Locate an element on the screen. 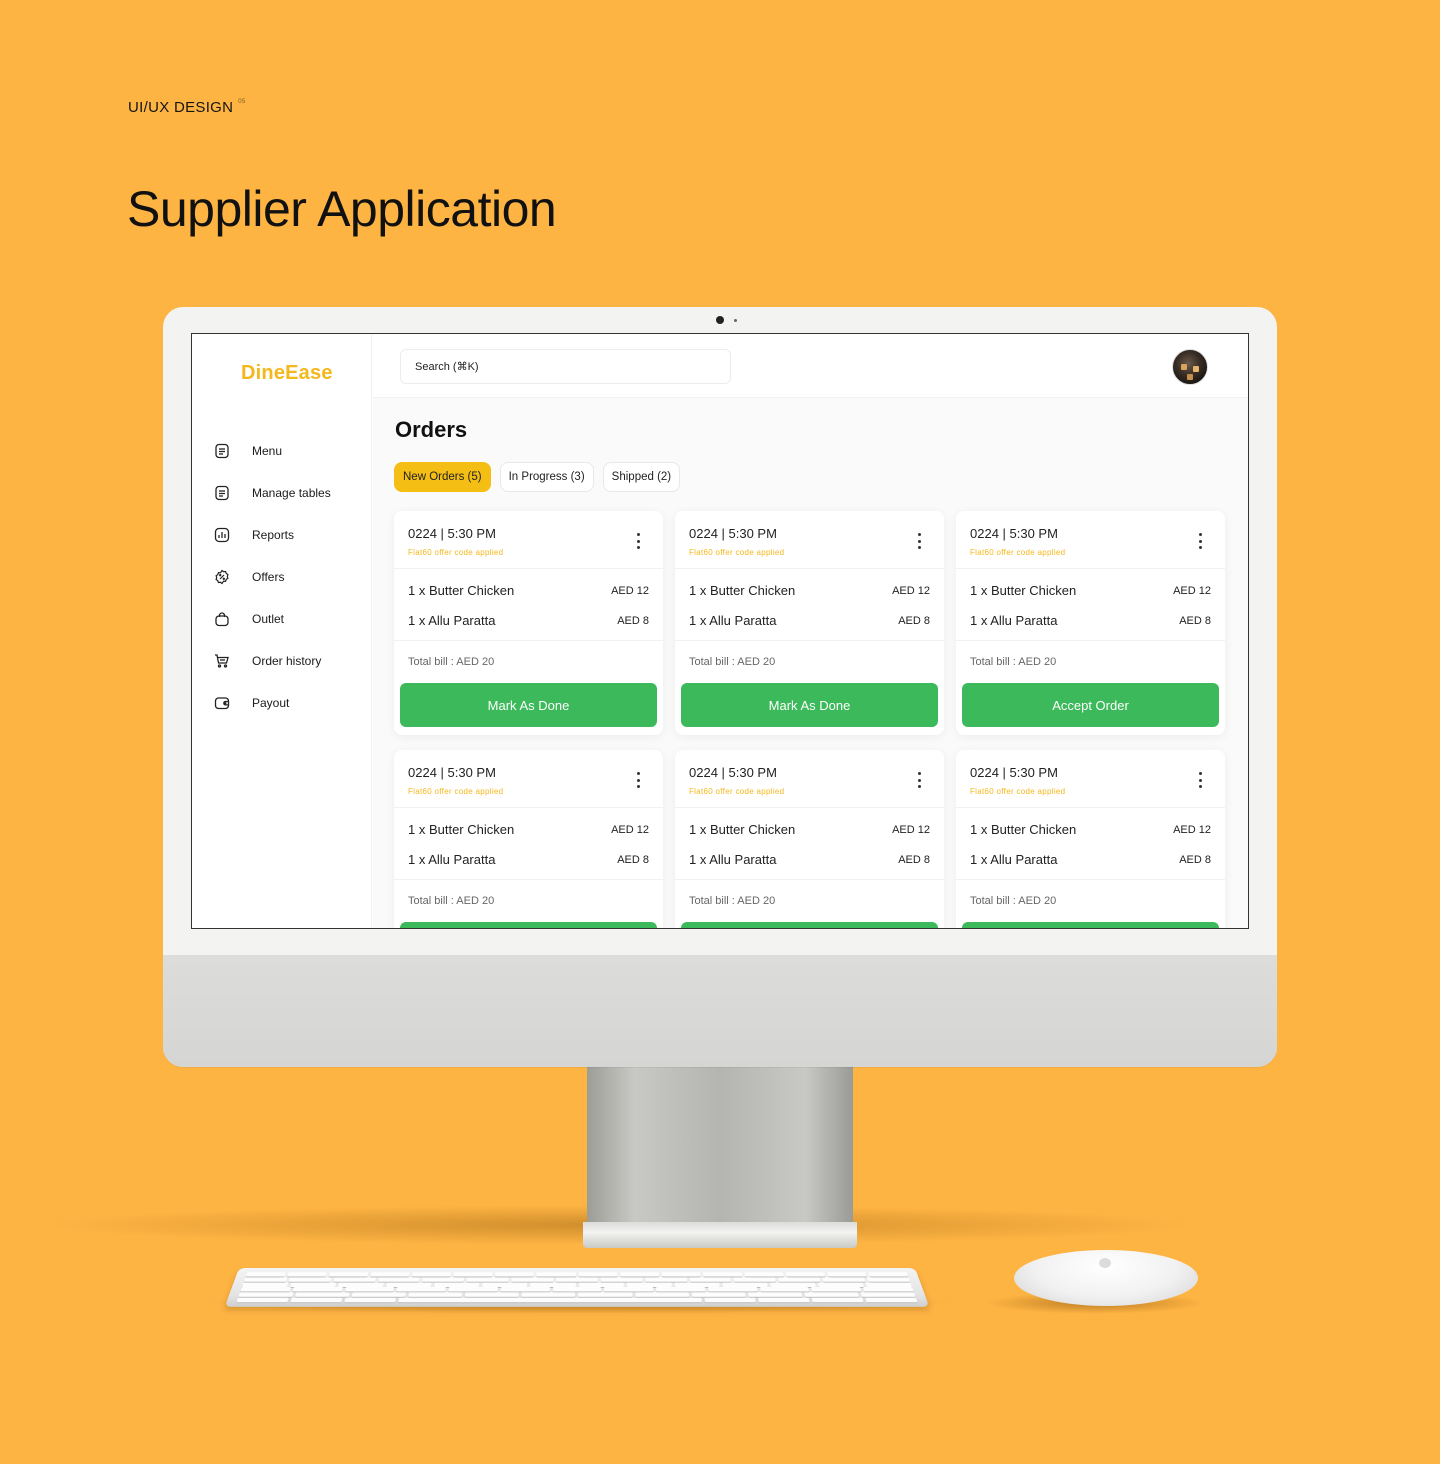 Image resolution: width=1440 pixels, height=1464 pixels. sidebar-item-label: Payout is located at coordinates (271, 703).